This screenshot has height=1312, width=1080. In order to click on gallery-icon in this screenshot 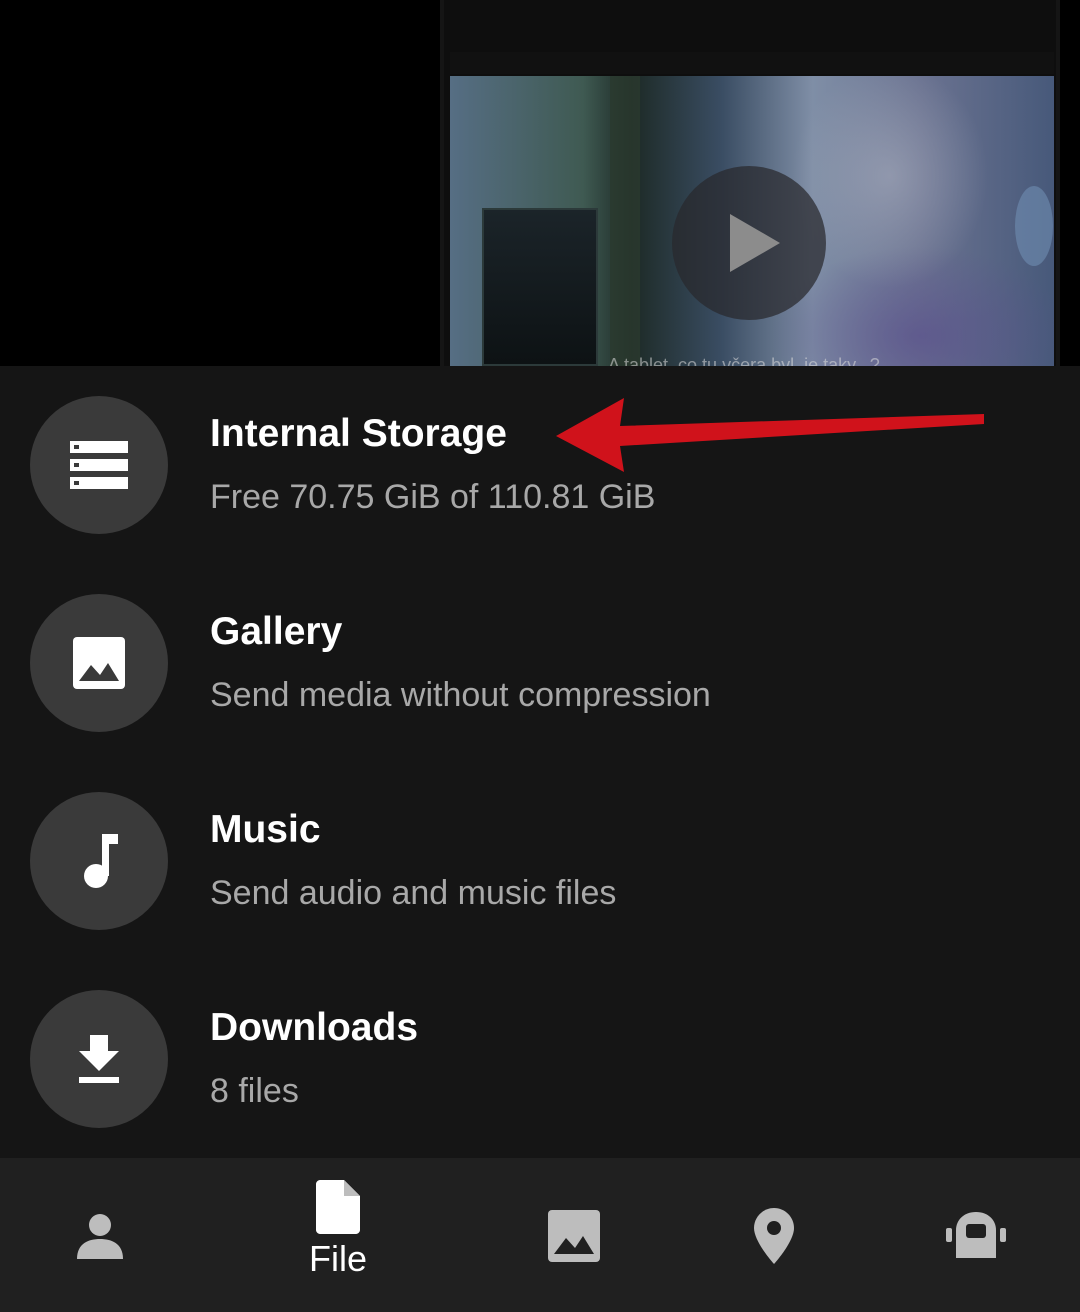, I will do `click(574, 1236)`.